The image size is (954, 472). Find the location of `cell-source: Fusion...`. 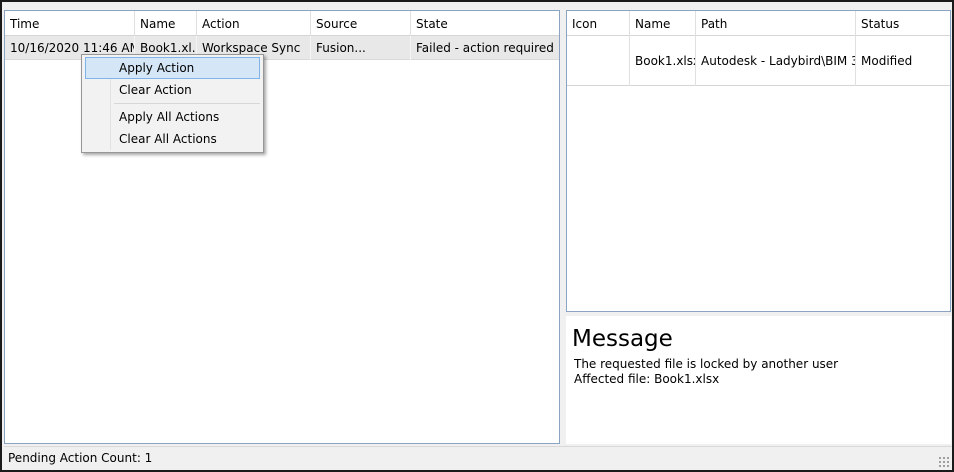

cell-source: Fusion... is located at coordinates (361, 48).